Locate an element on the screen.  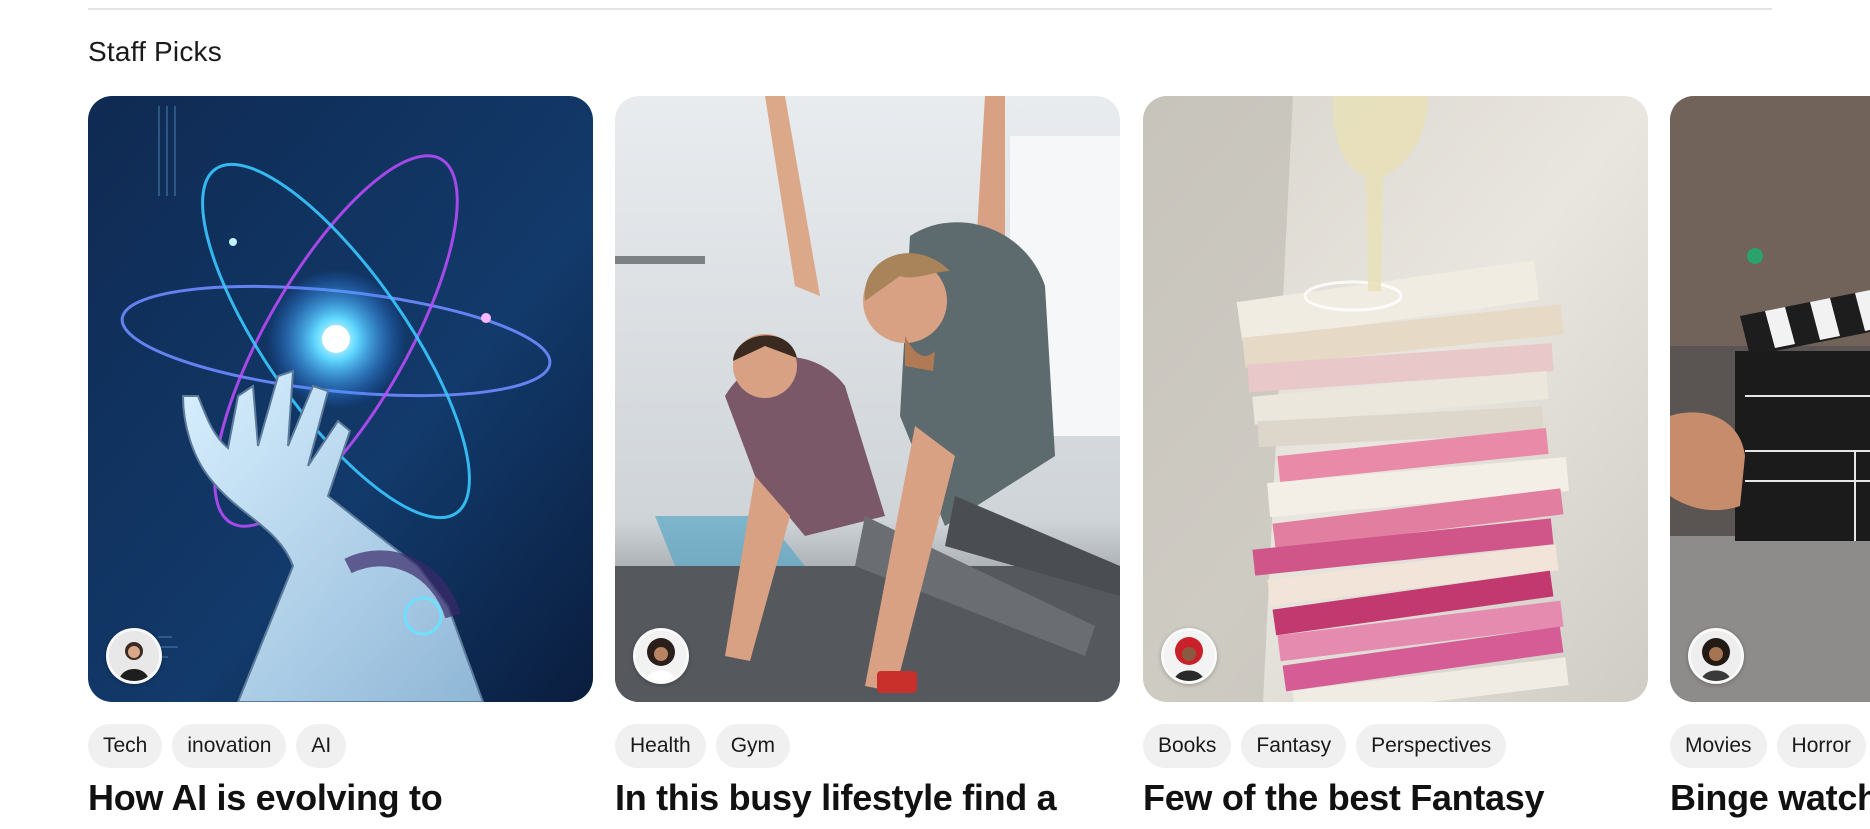
article-title: How AI is evolving to is located at coordinates (368, 798).